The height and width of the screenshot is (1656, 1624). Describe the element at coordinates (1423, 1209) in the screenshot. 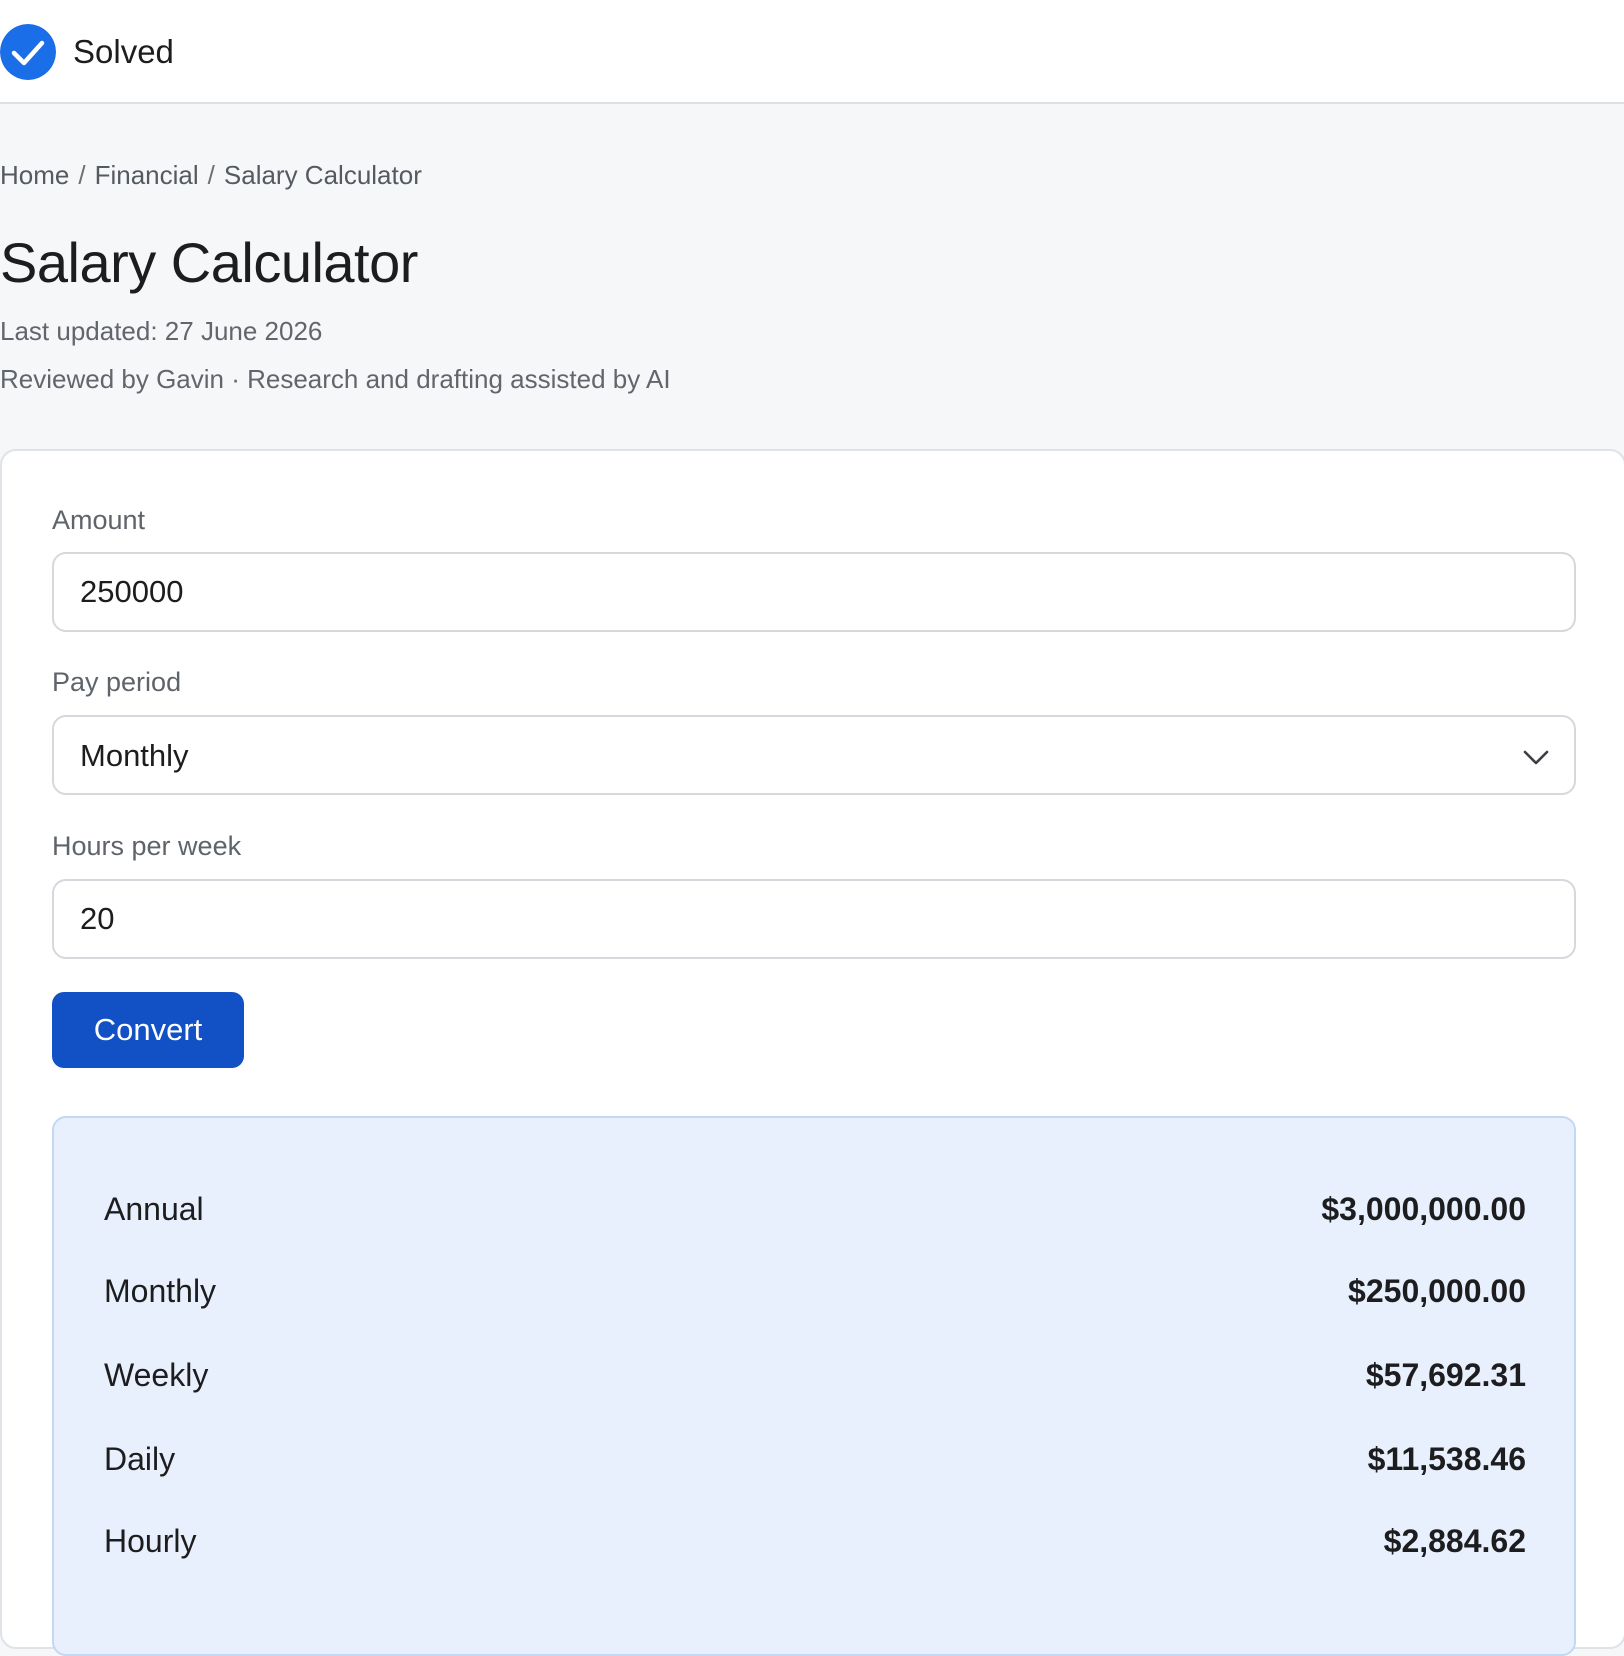

I see `result-value: $3,000,000.00` at that location.